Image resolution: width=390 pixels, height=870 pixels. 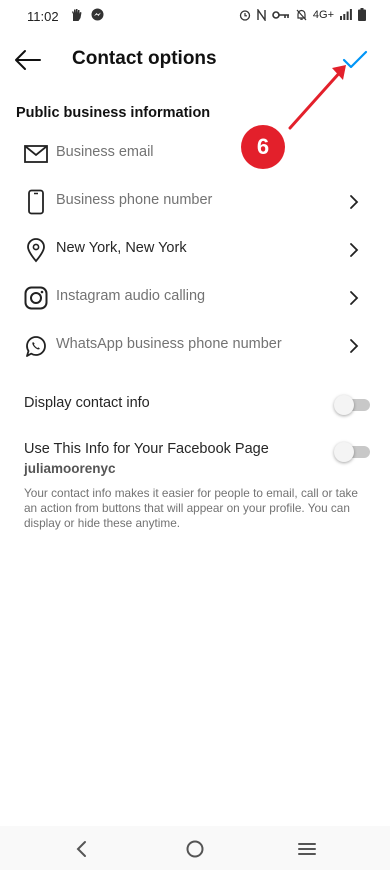 I want to click on facebook-page-toggle, so click(x=352, y=452).